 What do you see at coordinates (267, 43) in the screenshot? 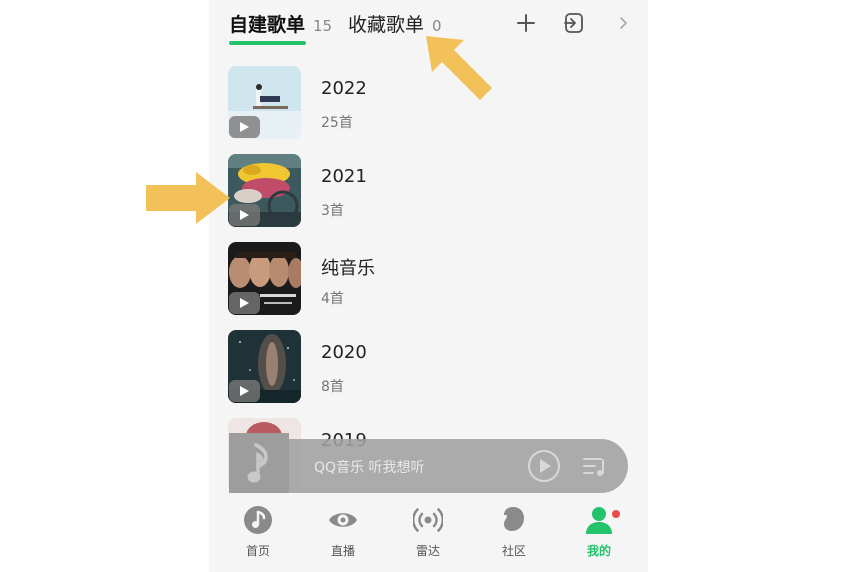
I see `active-tab-indicator` at bounding box center [267, 43].